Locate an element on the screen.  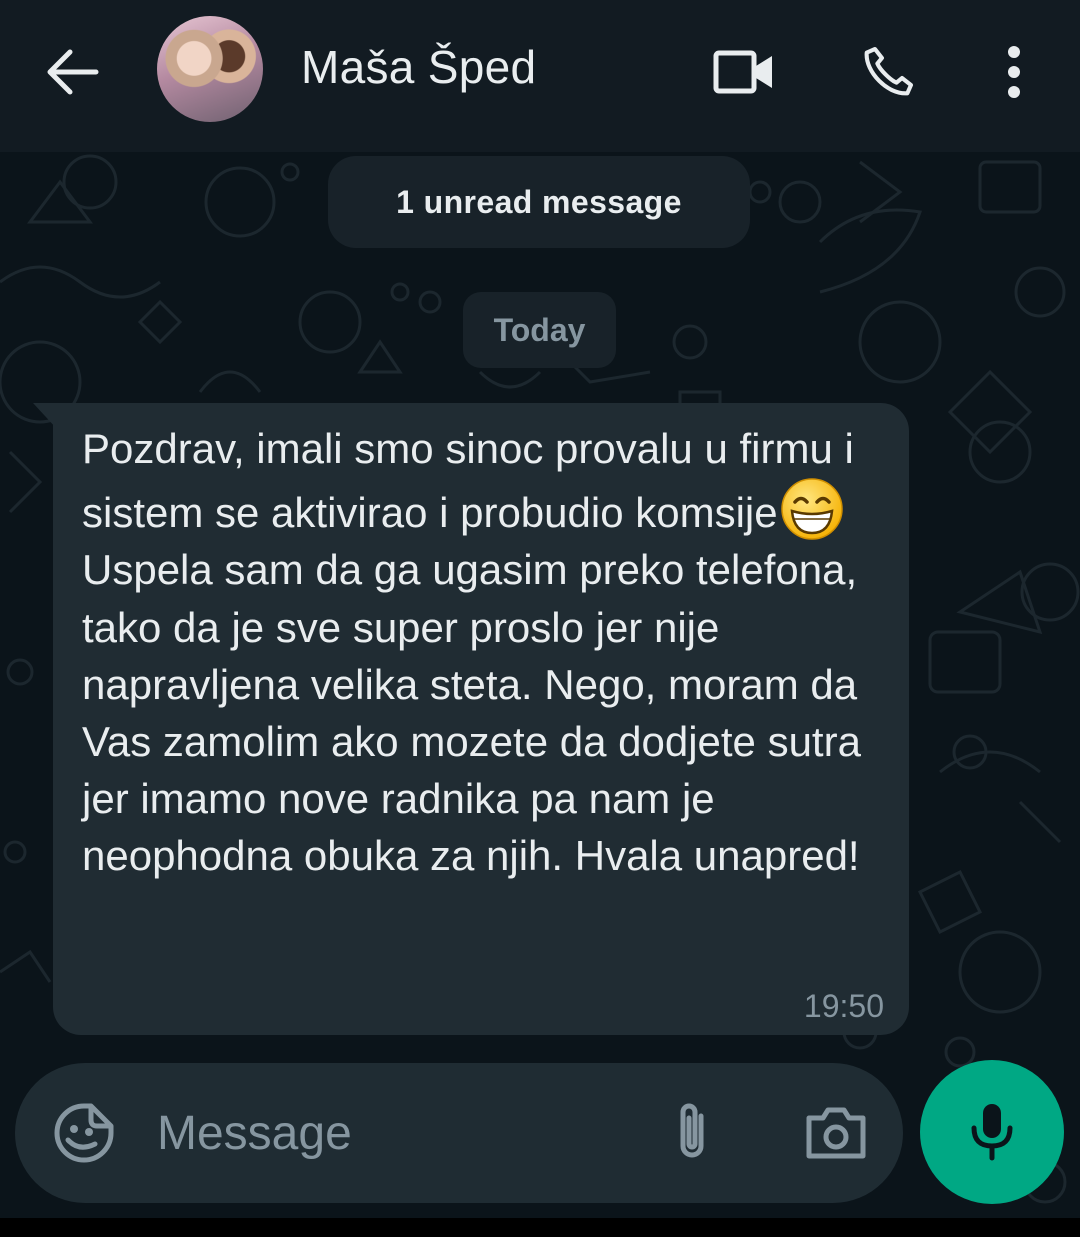
message-input is located at coordinates (392, 1133).